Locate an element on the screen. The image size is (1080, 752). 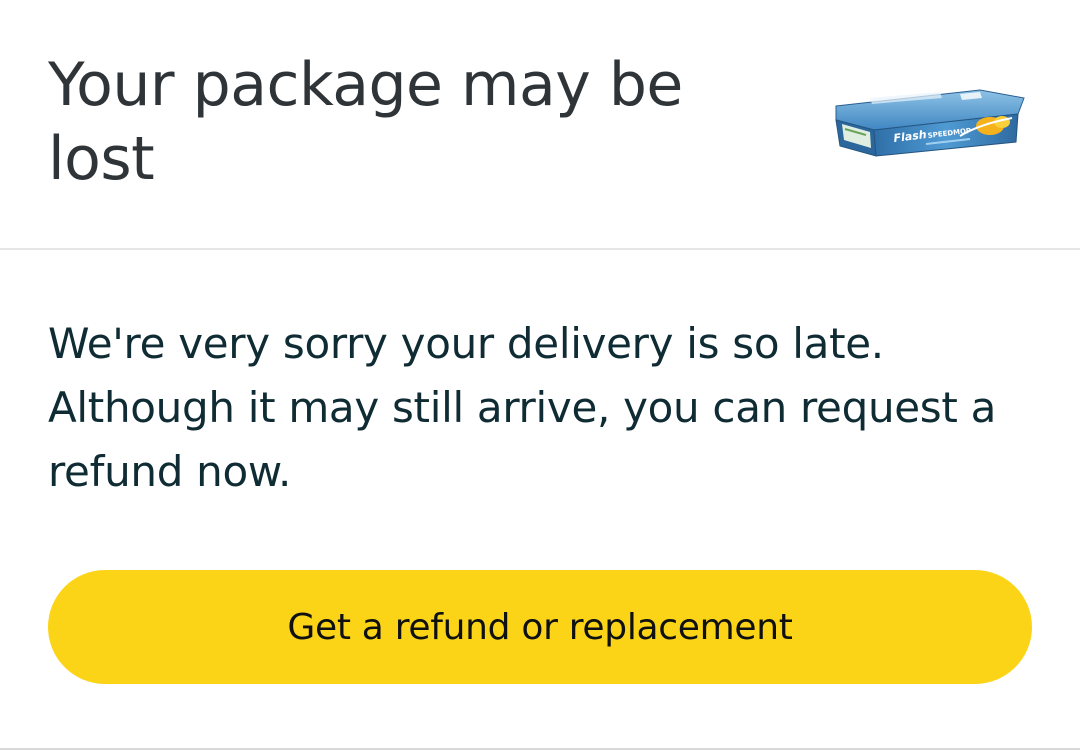
page-title: Your package may be lost is located at coordinates (365, 122).